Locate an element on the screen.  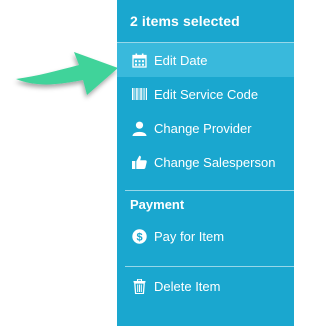
menu-item-label: Change Salesperson is located at coordinates (215, 162).